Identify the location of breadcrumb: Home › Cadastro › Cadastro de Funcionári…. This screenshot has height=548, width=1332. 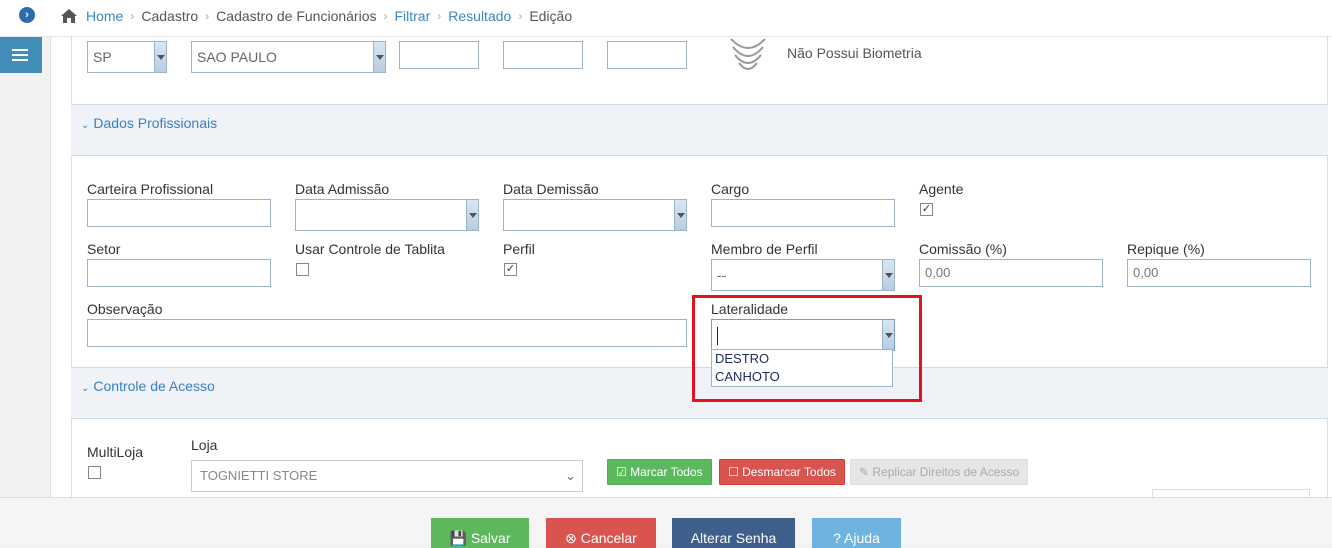
(316, 16).